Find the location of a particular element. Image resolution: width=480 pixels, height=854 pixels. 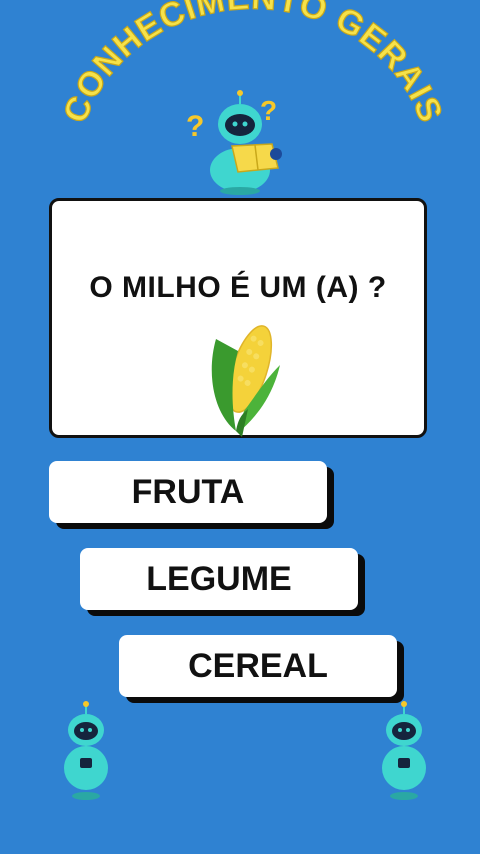

answer-option-cereal: CEREAL is located at coordinates (258, 666).